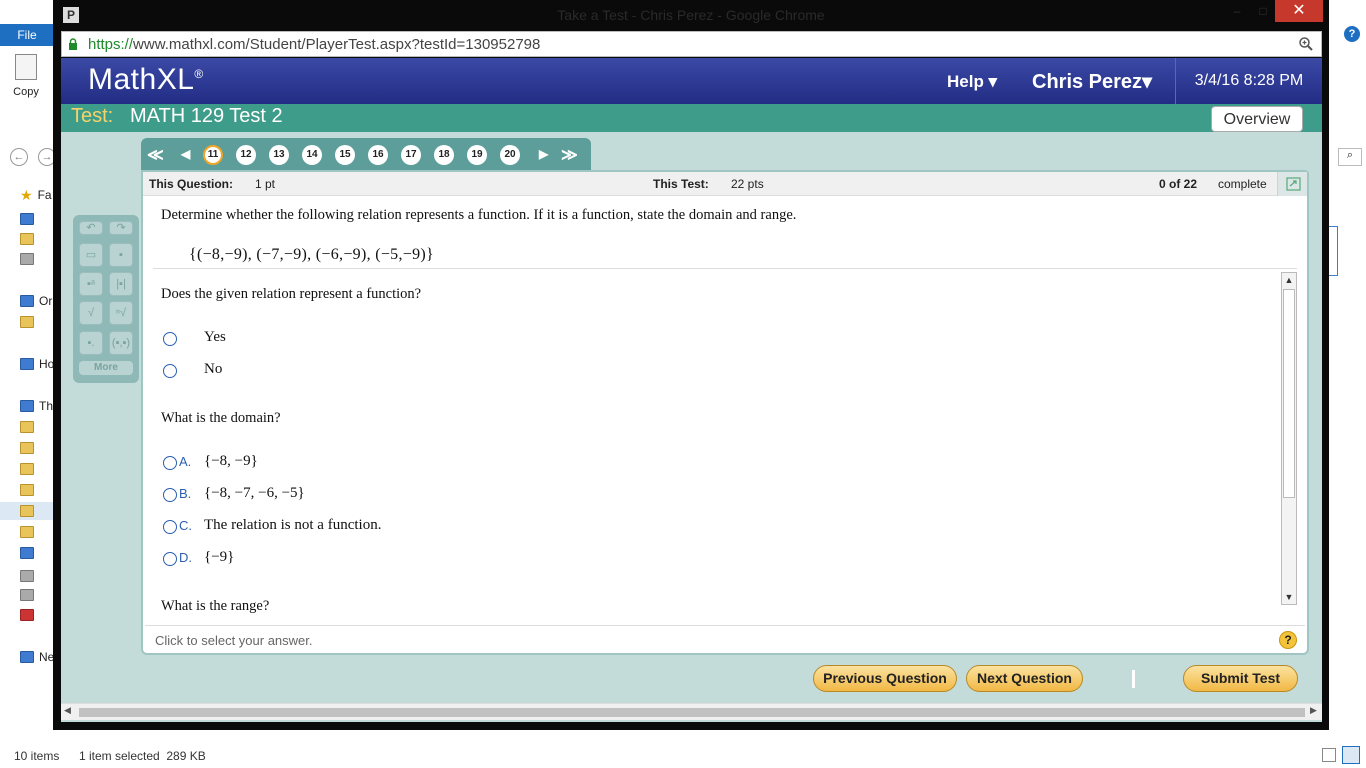  I want to click on scroll-down-icon: ▼, so click(1289, 597).